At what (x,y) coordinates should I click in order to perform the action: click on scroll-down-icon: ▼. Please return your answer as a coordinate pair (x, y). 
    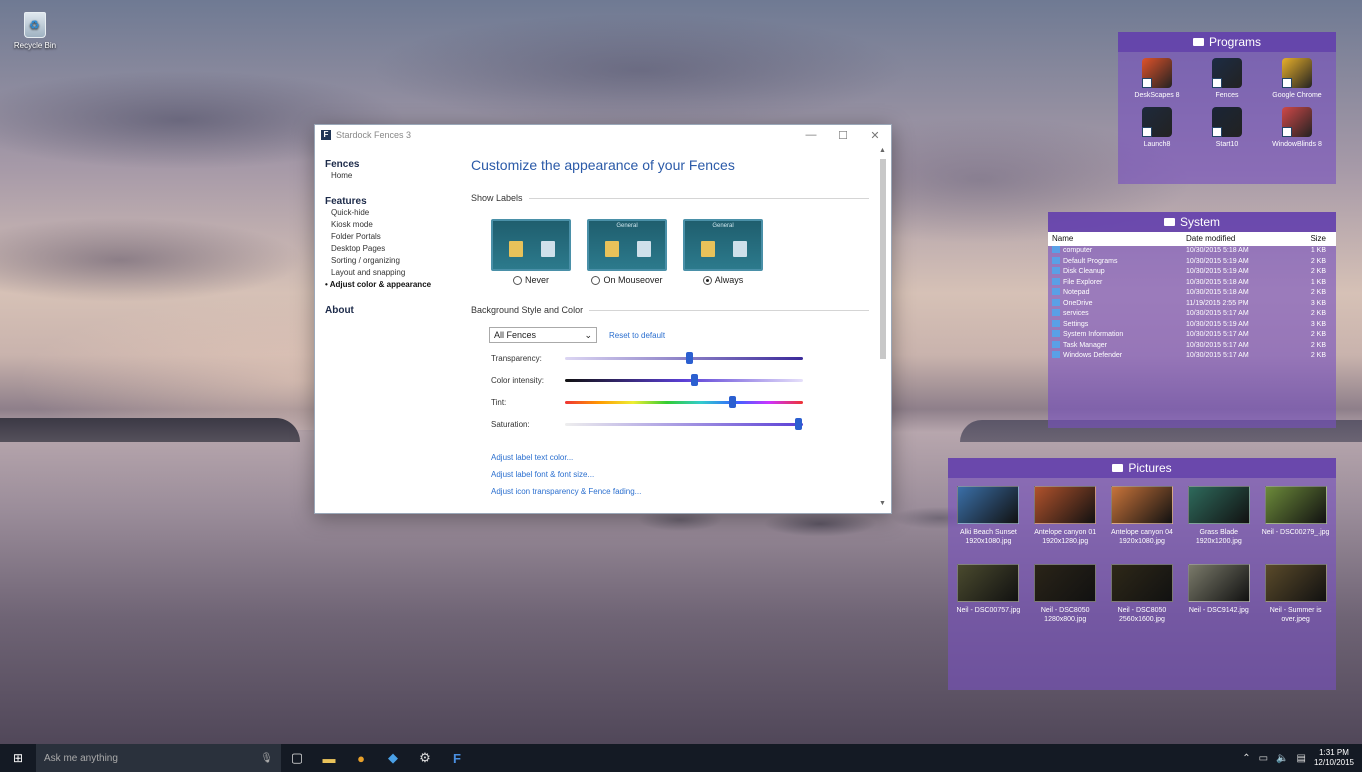
    Looking at the image, I should click on (882, 503).